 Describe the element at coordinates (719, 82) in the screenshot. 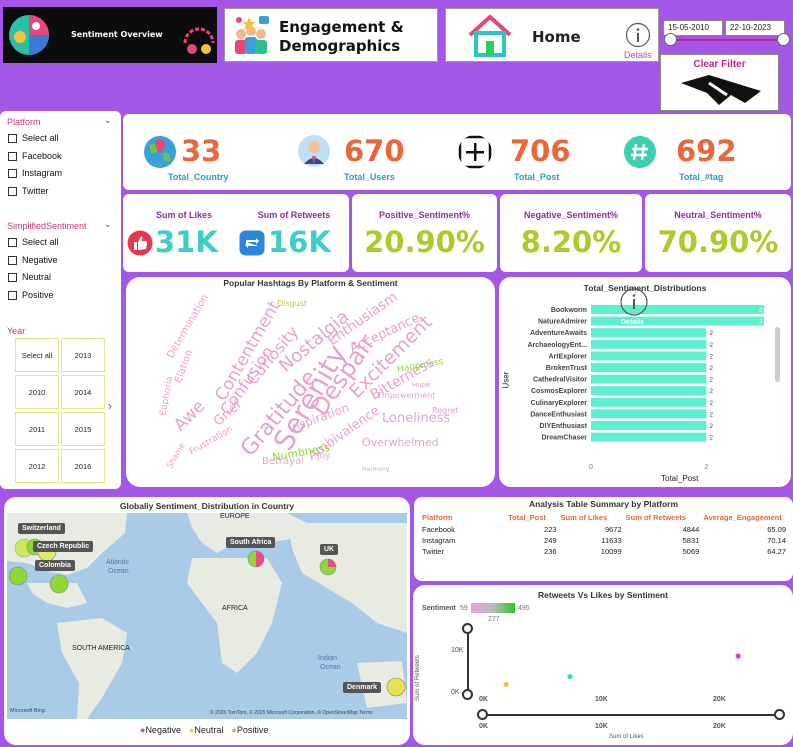

I see `clear-filter-button: Clear Filter` at that location.